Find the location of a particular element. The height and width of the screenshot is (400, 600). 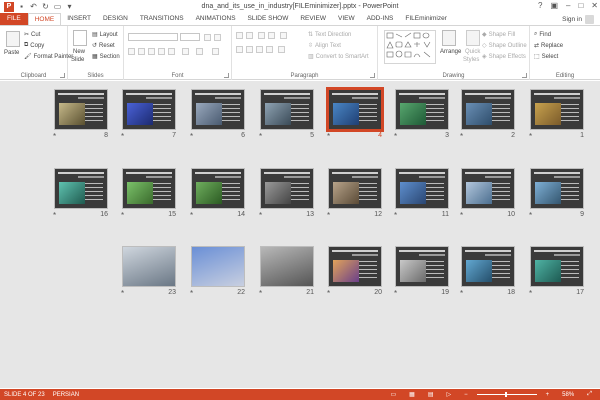

underline-icon is located at coordinates (151, 51).